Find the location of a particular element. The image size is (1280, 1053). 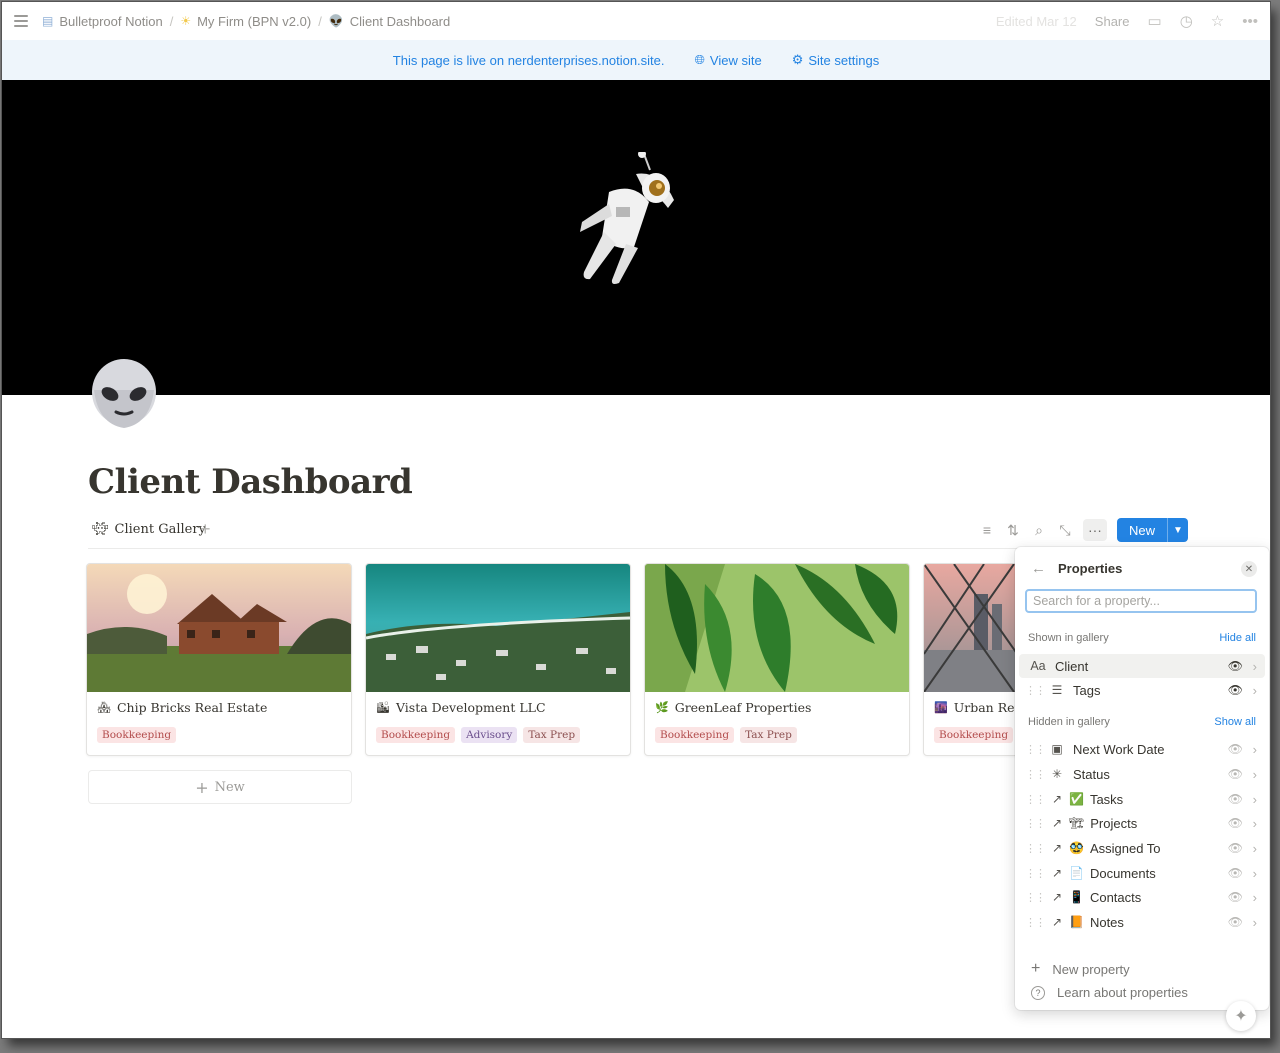

history-icon: ◷ is located at coordinates (1186, 21).